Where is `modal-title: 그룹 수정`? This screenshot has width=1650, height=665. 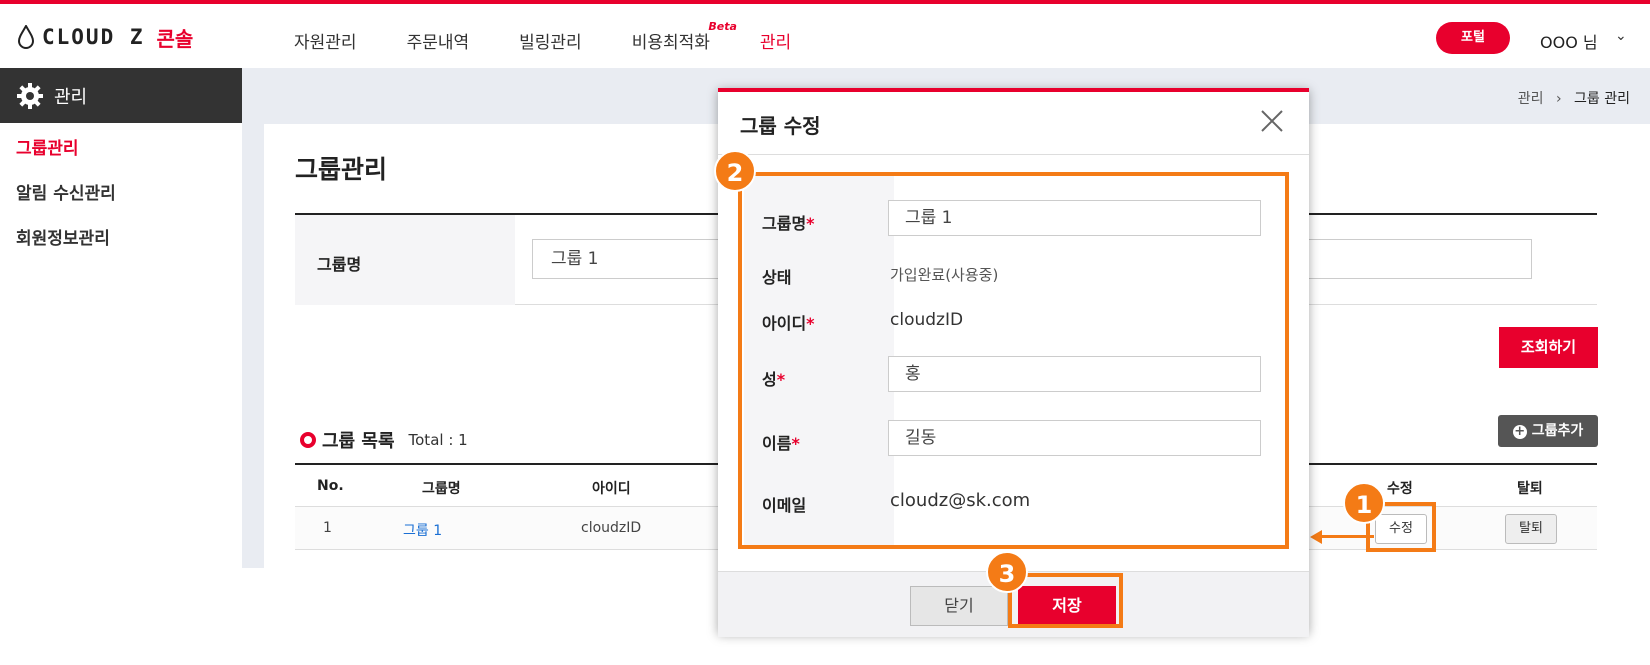 modal-title: 그룹 수정 is located at coordinates (780, 126).